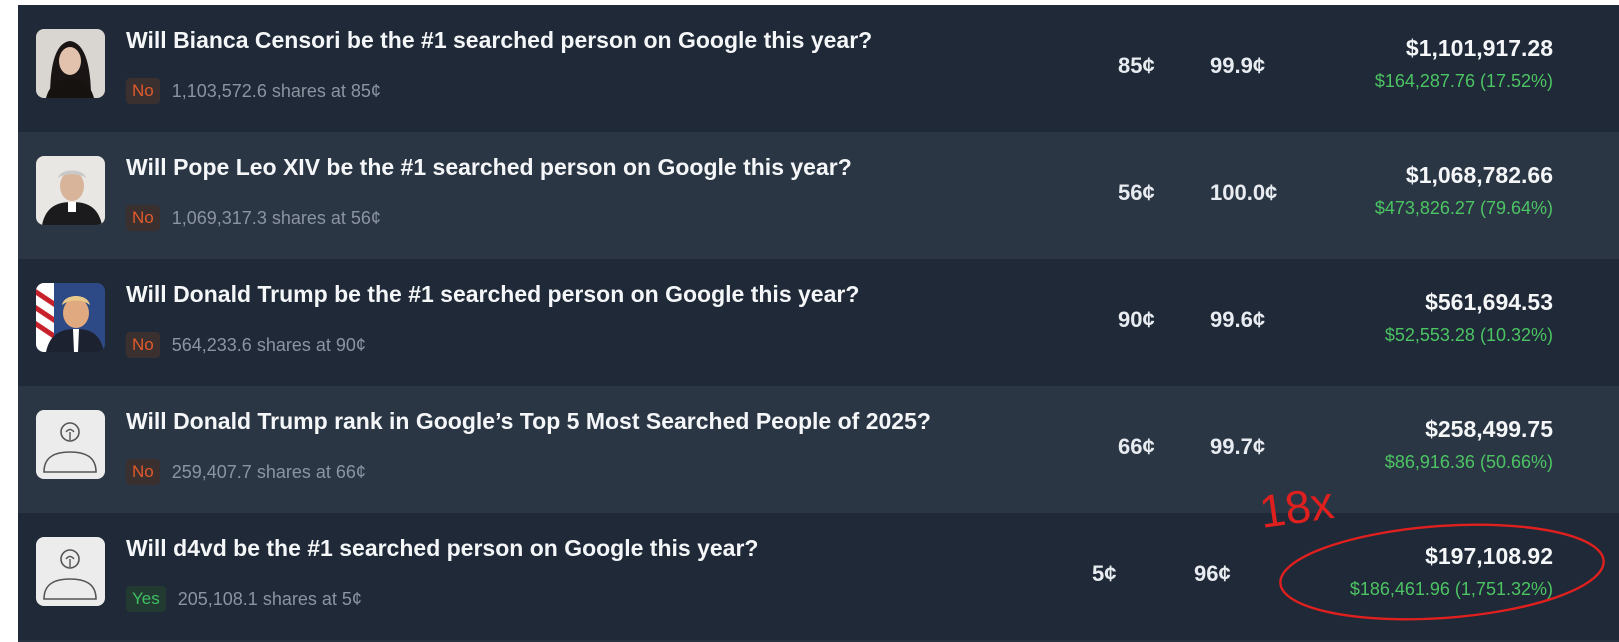 The width and height of the screenshot is (1619, 642). What do you see at coordinates (70, 317) in the screenshot?
I see `donald-trump-photo-icon` at bounding box center [70, 317].